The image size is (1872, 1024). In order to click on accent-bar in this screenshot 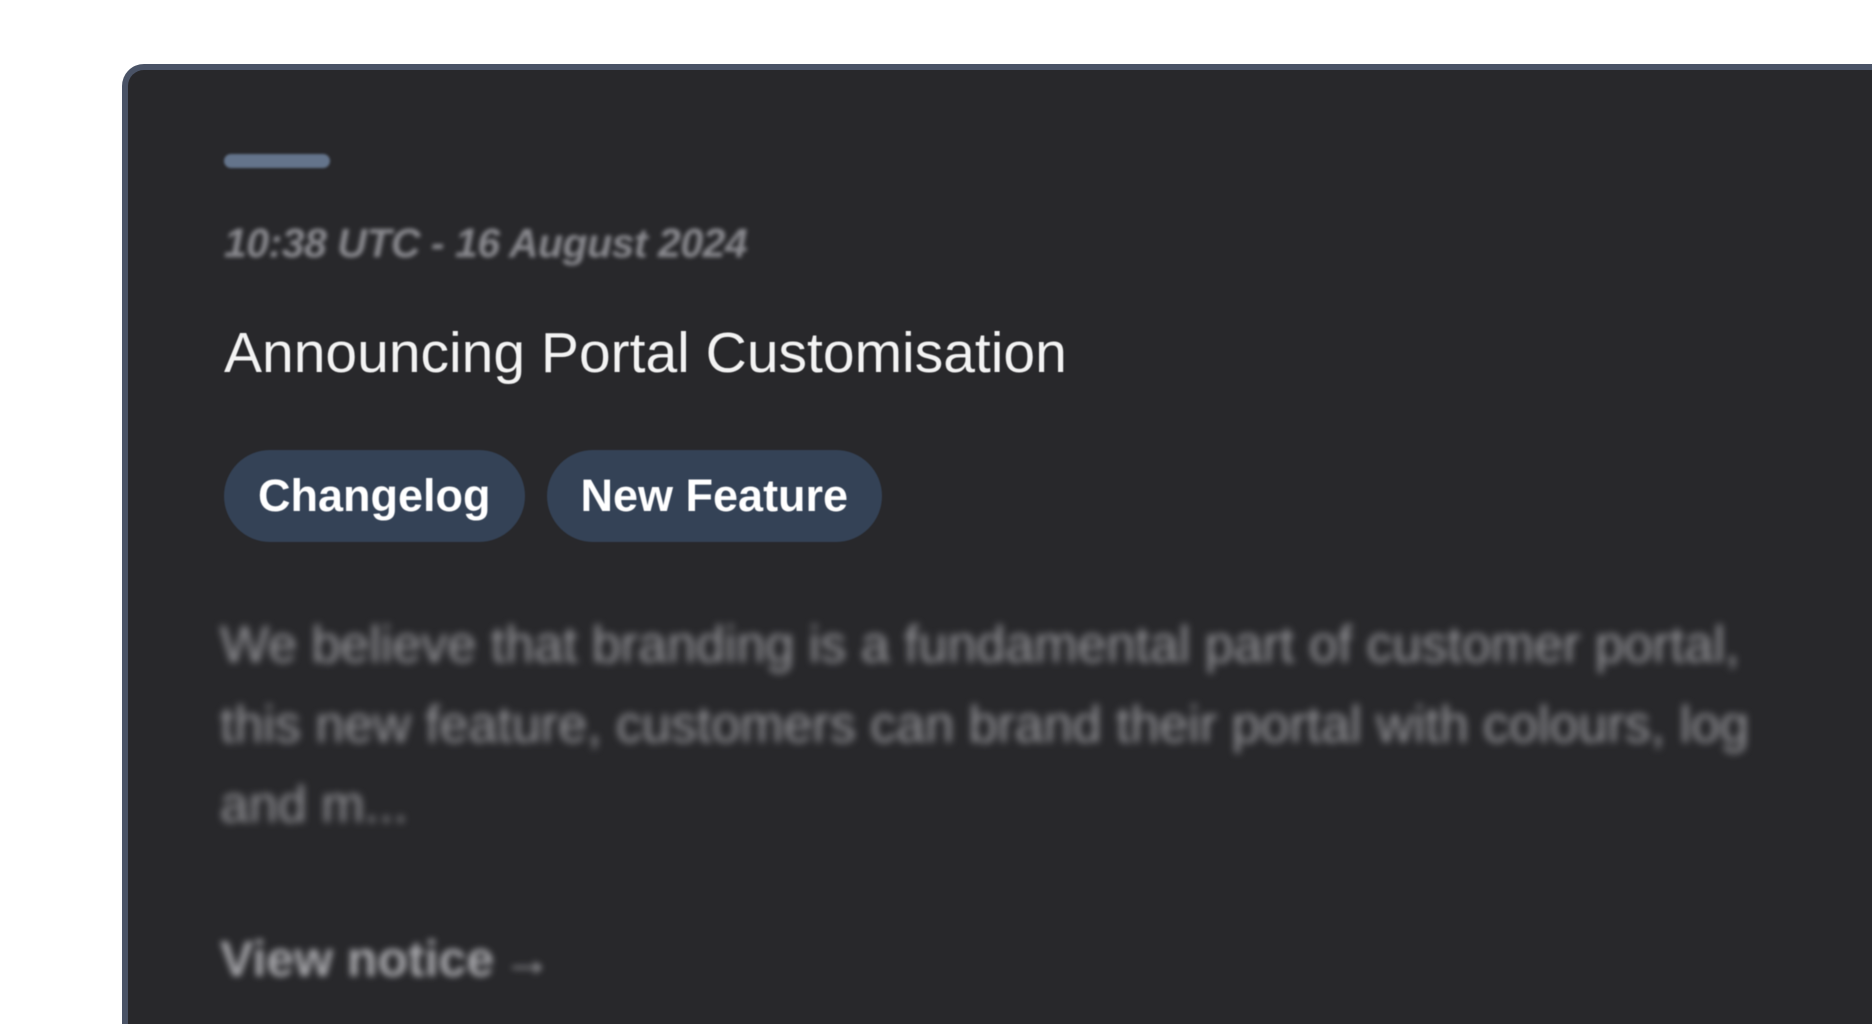, I will do `click(277, 161)`.